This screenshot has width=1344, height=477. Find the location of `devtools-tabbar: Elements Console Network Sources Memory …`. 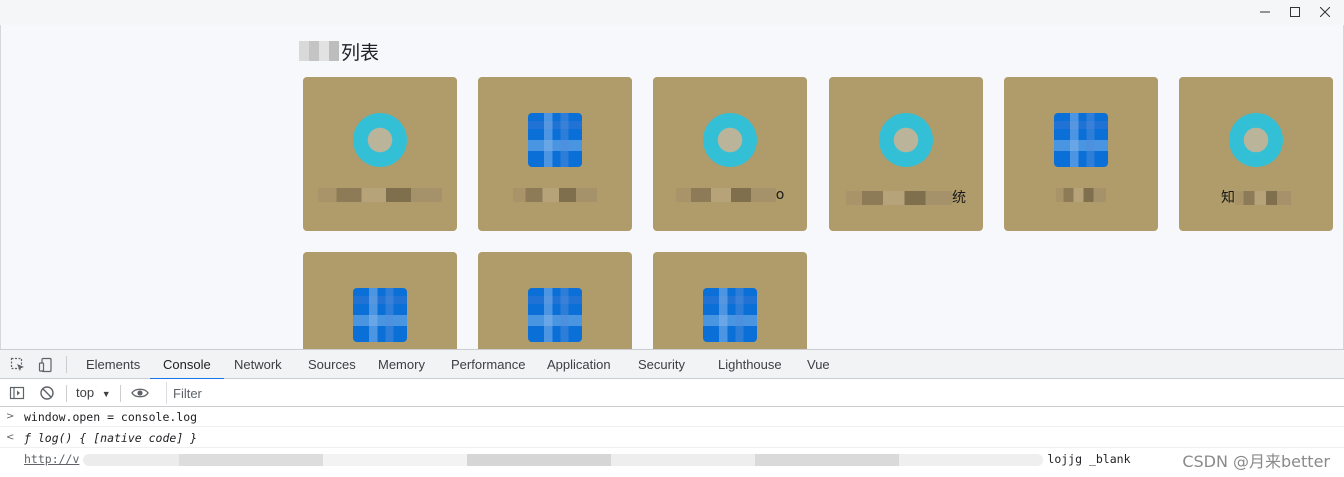

devtools-tabbar: Elements Console Network Sources Memory … is located at coordinates (672, 365).